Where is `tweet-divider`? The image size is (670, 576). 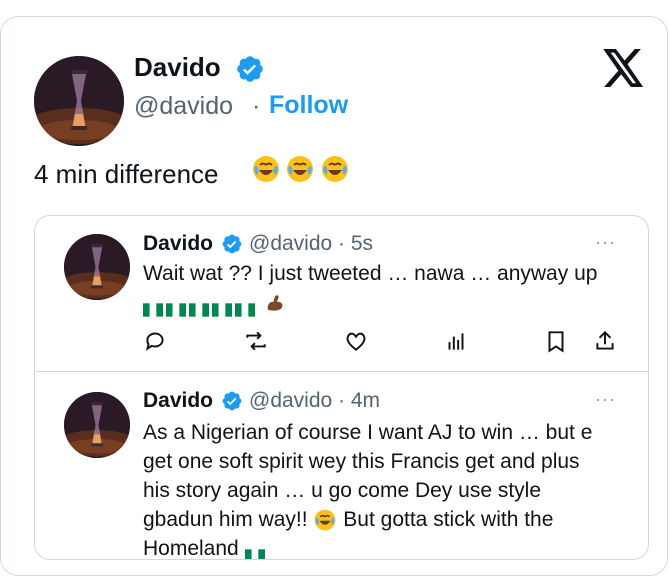
tweet-divider is located at coordinates (341, 371).